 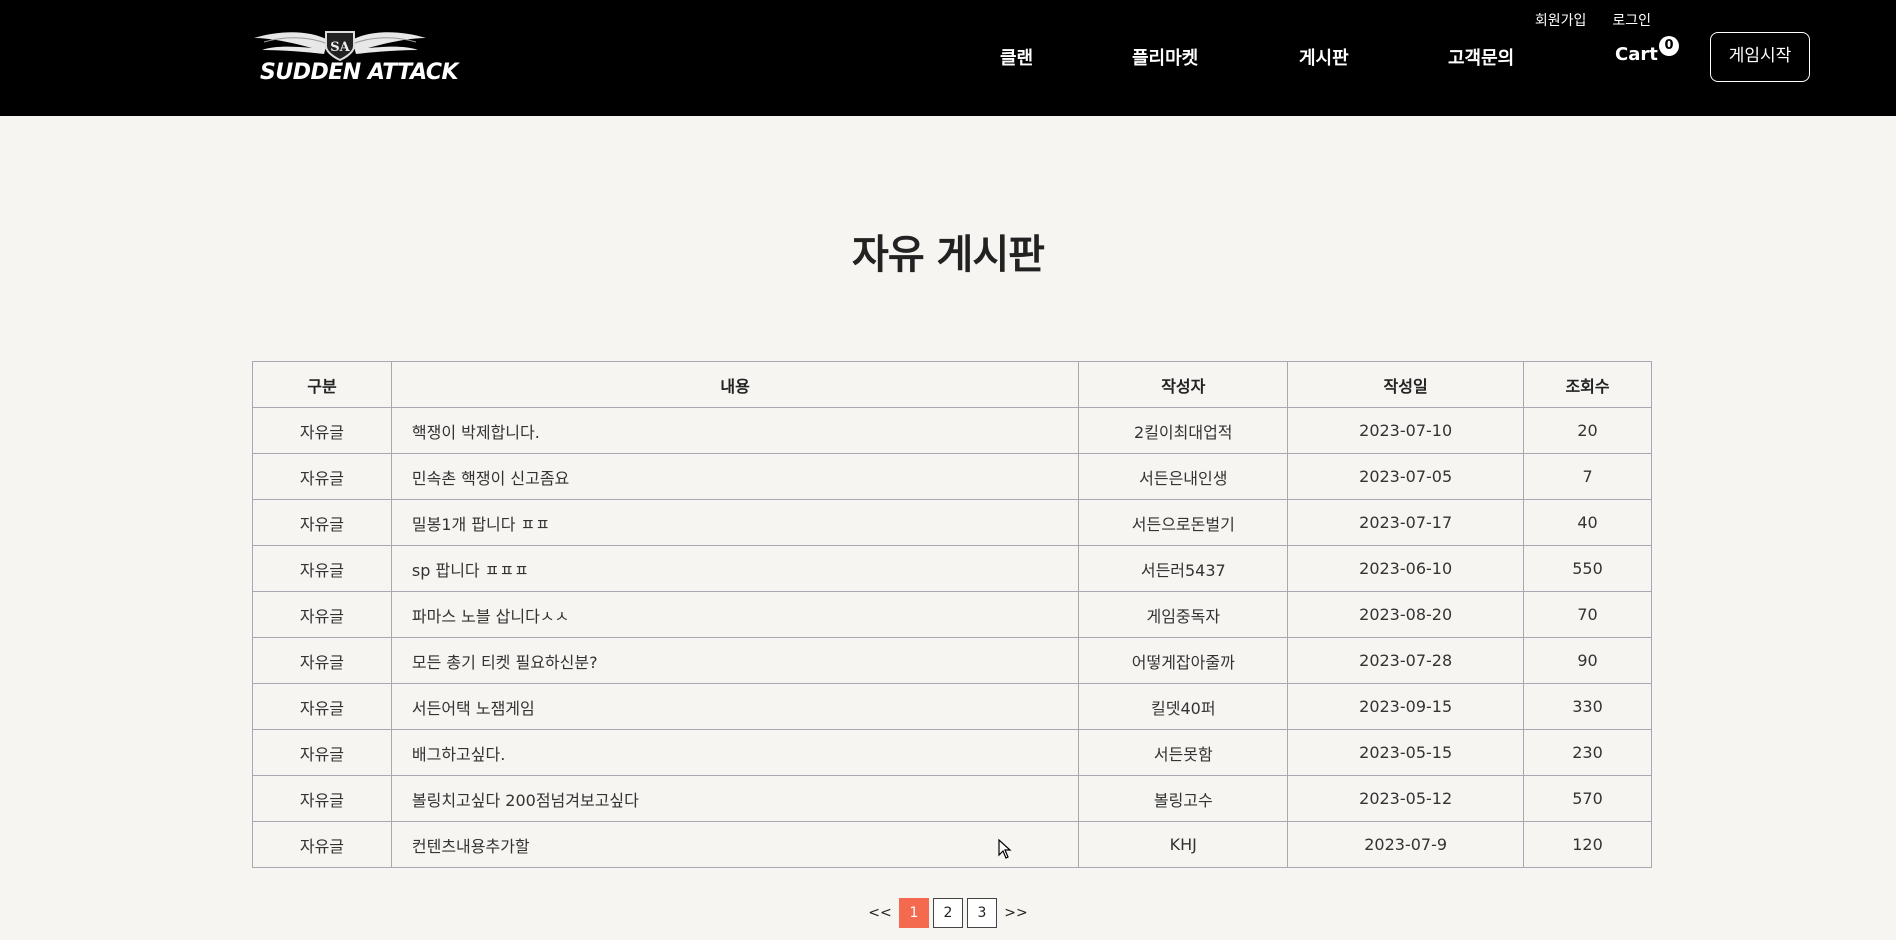 I want to click on row-views-cell: 570, so click(x=1587, y=798).